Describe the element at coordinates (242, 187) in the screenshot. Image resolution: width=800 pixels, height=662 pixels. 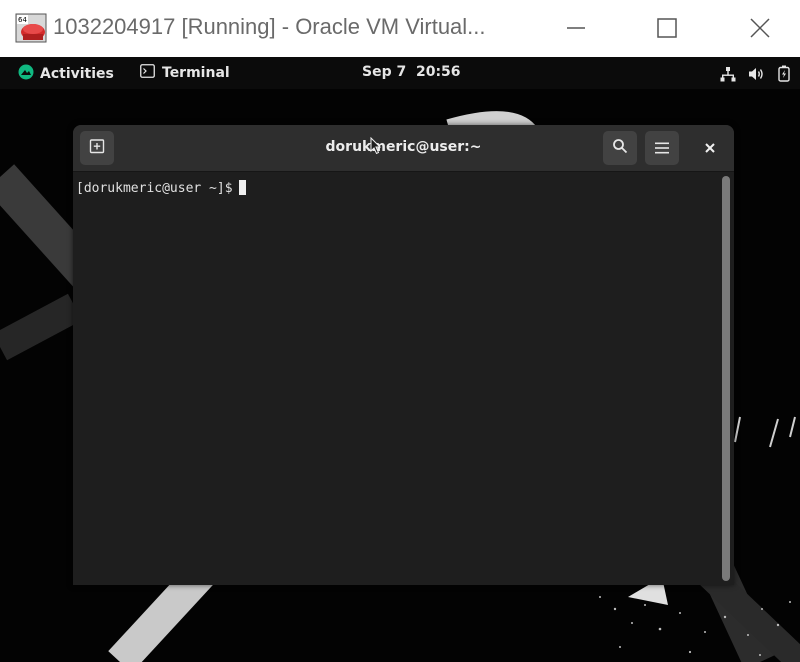
I see `text-cursor` at that location.